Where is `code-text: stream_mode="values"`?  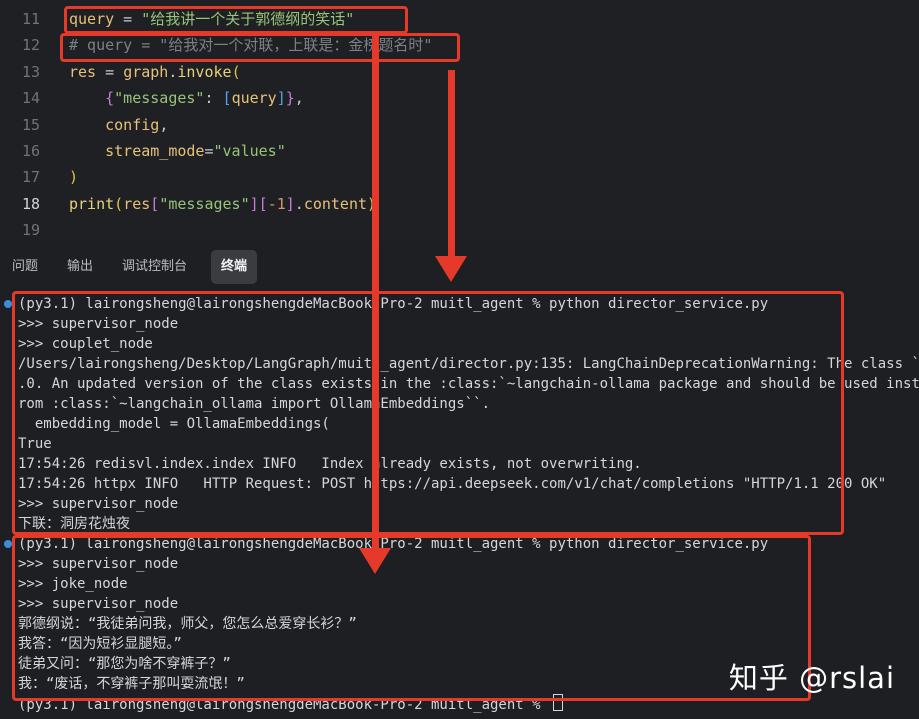 code-text: stream_mode="values" is located at coordinates (177, 151).